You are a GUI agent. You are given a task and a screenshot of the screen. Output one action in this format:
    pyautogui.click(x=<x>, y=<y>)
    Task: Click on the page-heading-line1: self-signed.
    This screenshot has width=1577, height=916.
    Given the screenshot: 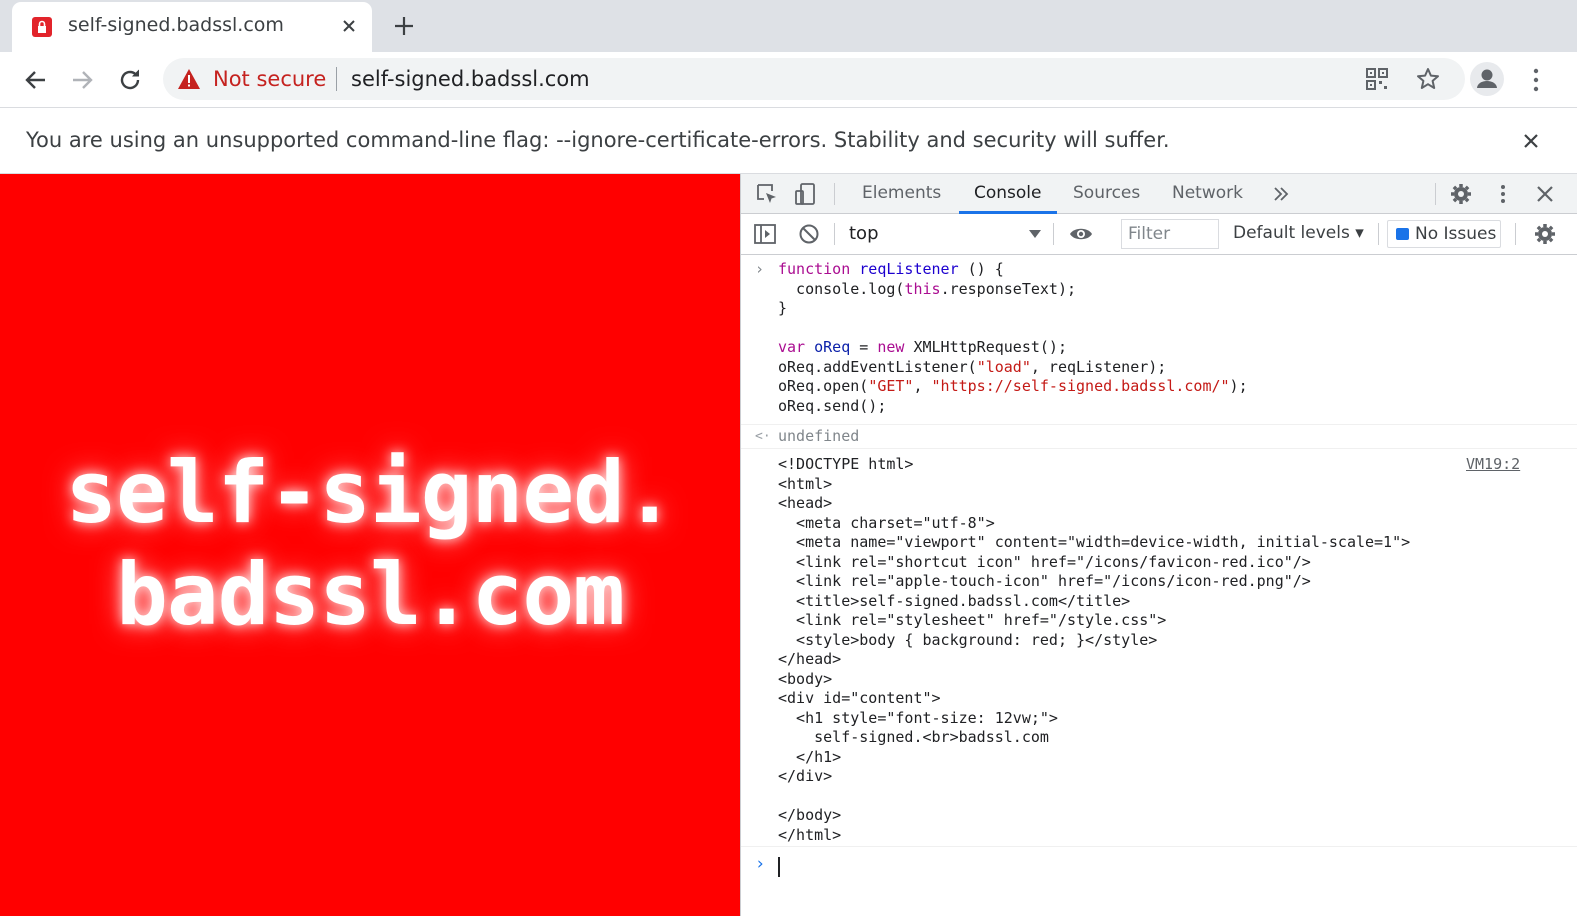 What is the action you would take?
    pyautogui.click(x=370, y=493)
    